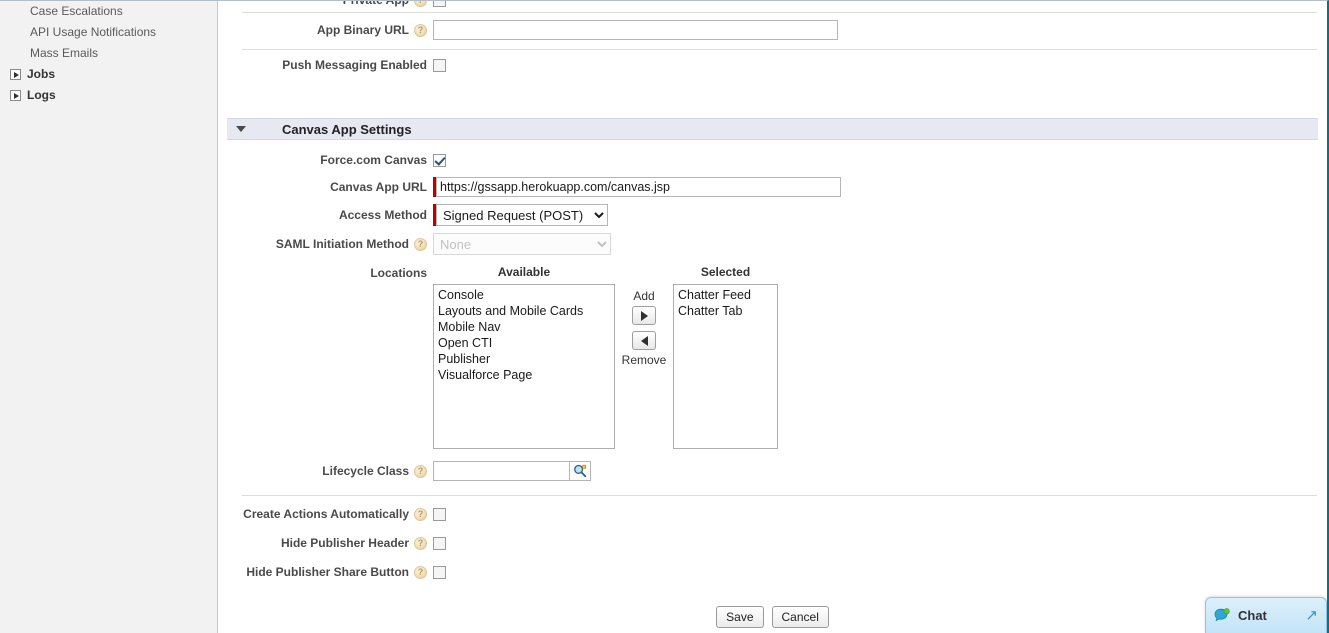  I want to click on list-item: Open CTI, so click(524, 343).